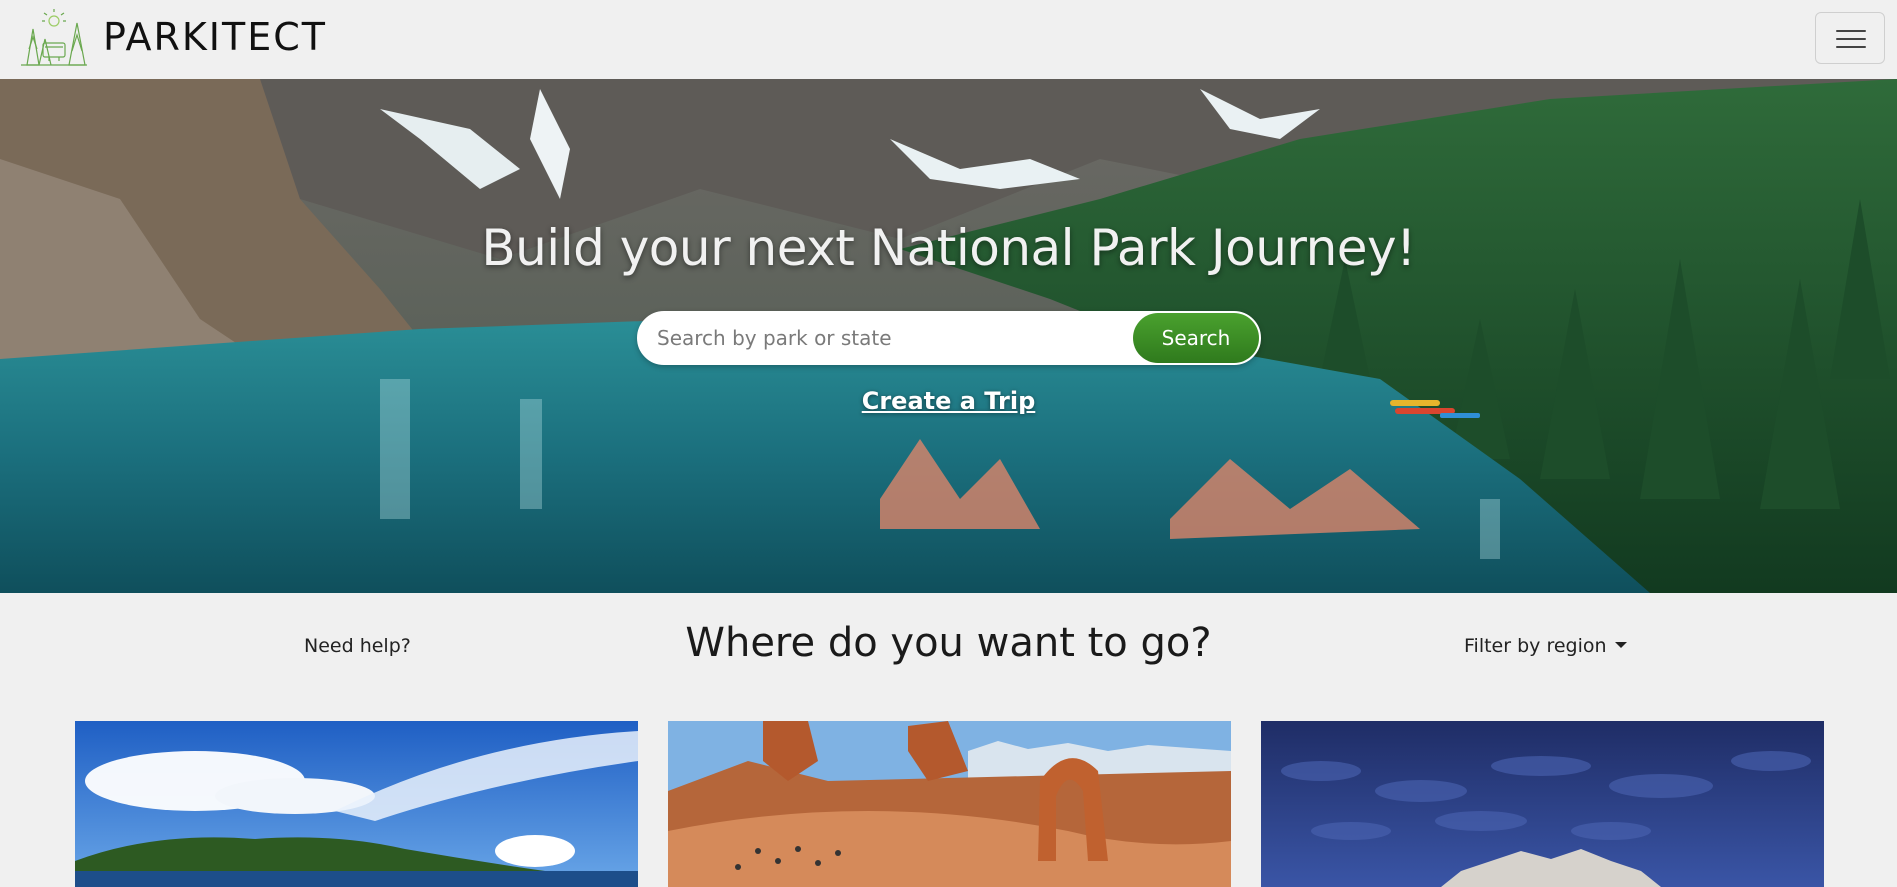 The image size is (1897, 887). What do you see at coordinates (1535, 646) in the screenshot?
I see `filter-region-label: Filter by region` at bounding box center [1535, 646].